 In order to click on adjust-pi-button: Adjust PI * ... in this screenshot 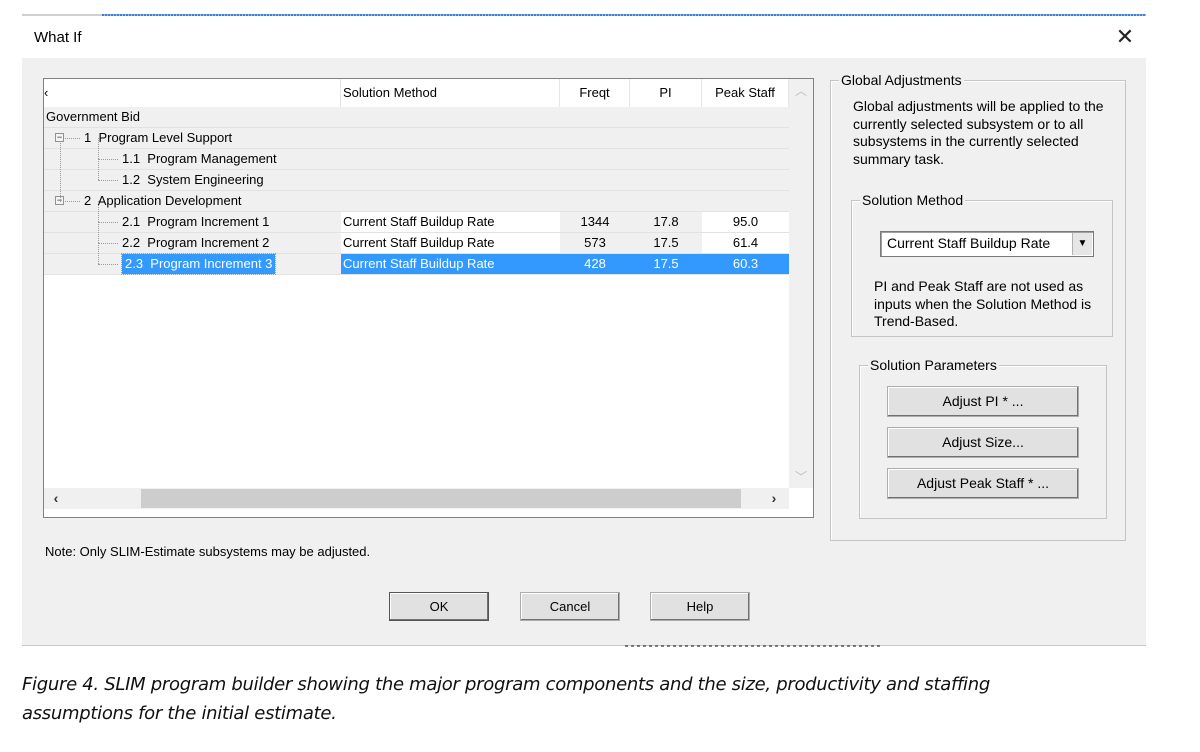, I will do `click(983, 401)`.